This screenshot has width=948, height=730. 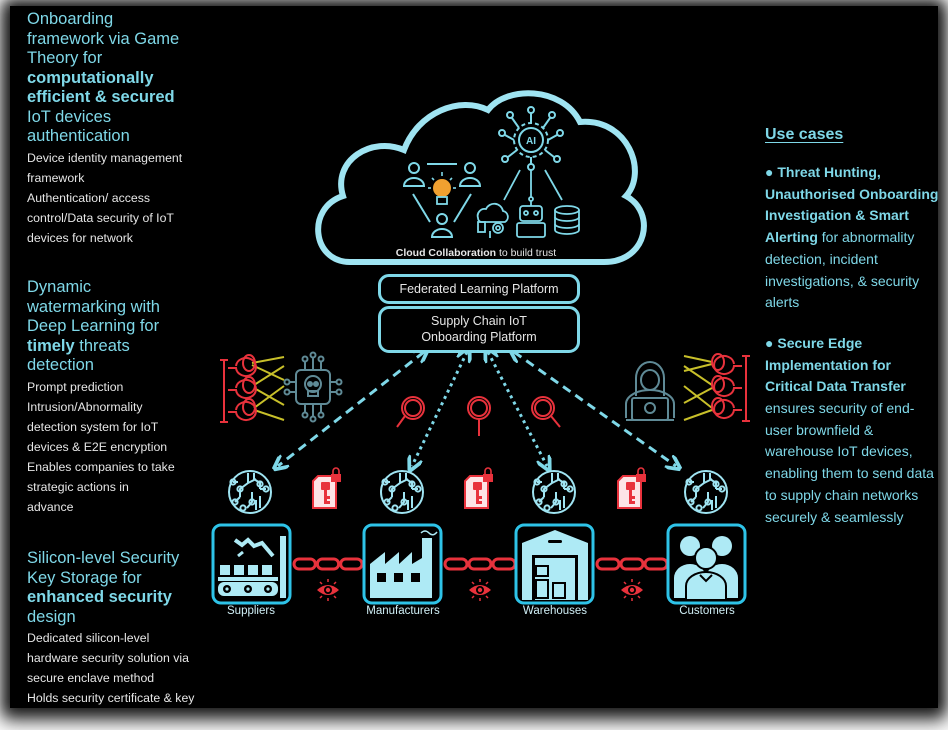 What do you see at coordinates (595, 409) in the screenshot?
I see `arrow-to-customers` at bounding box center [595, 409].